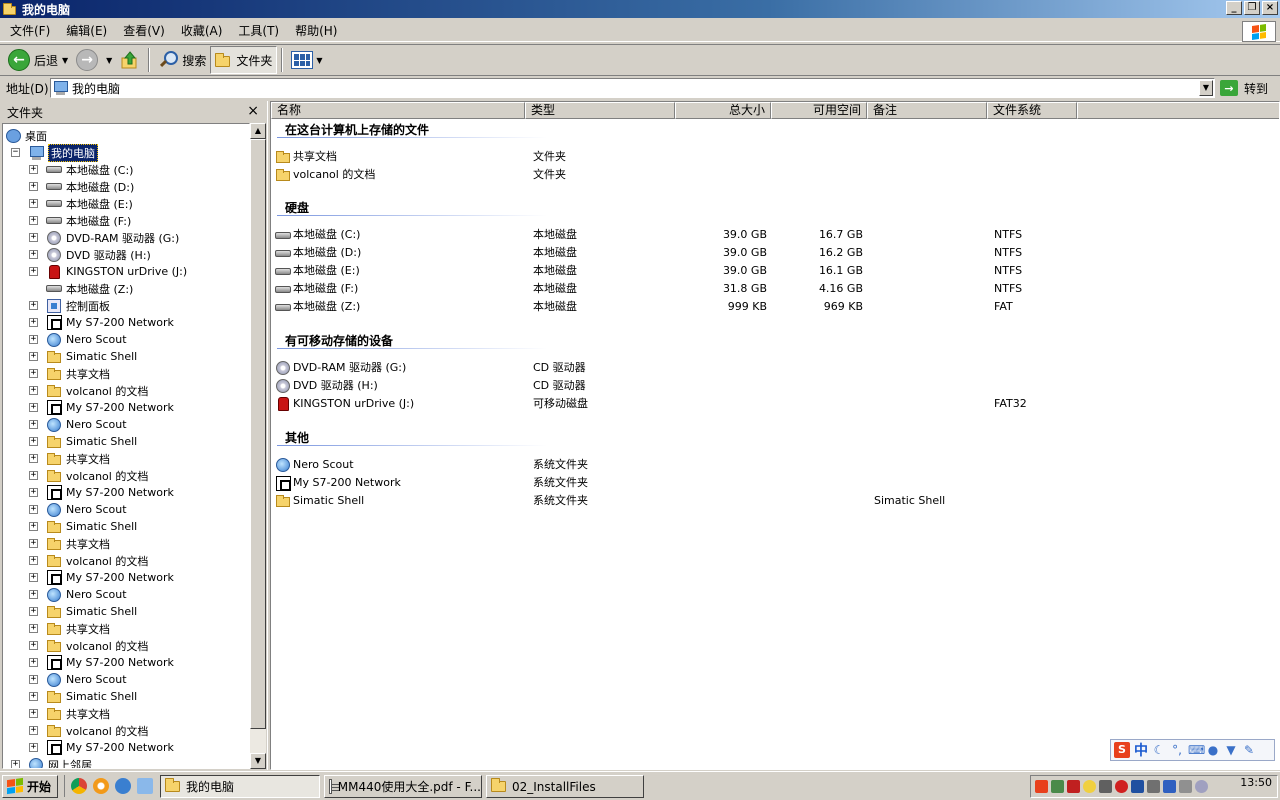 The width and height of the screenshot is (1280, 800). Describe the element at coordinates (775, 386) in the screenshot. I see `list-item: DVD 驱动器 (H:) CD 驱动器` at that location.